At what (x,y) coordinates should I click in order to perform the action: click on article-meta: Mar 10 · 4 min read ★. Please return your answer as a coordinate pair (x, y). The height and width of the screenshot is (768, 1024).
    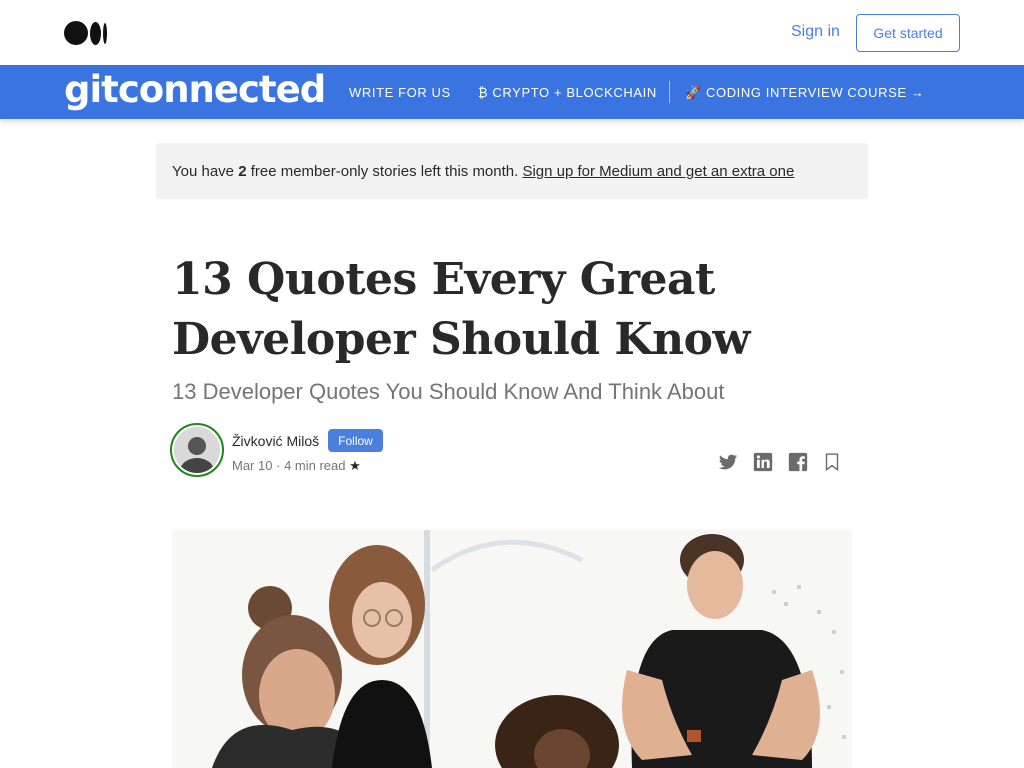
    Looking at the image, I should click on (296, 466).